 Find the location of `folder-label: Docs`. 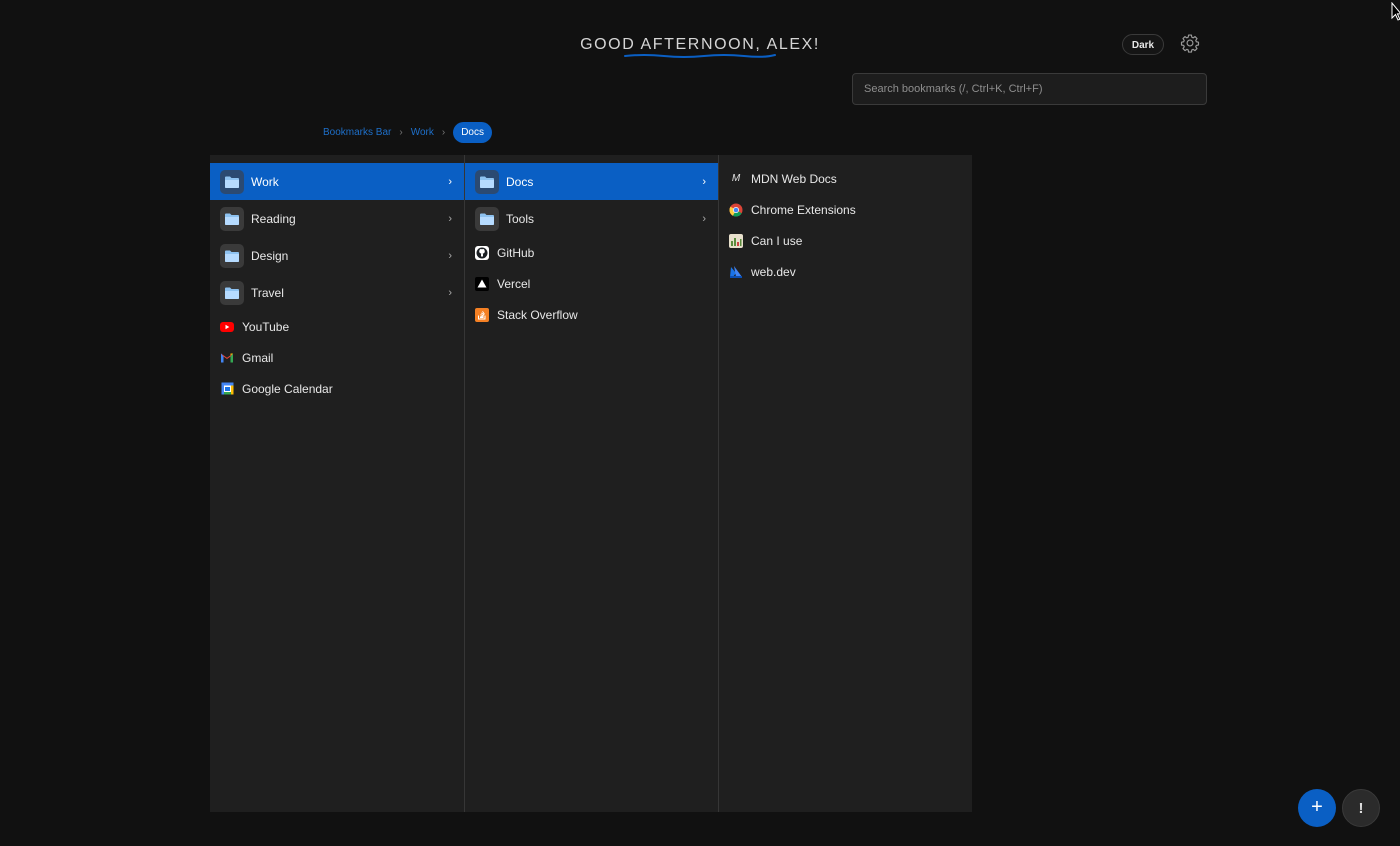

folder-label: Docs is located at coordinates (520, 181).